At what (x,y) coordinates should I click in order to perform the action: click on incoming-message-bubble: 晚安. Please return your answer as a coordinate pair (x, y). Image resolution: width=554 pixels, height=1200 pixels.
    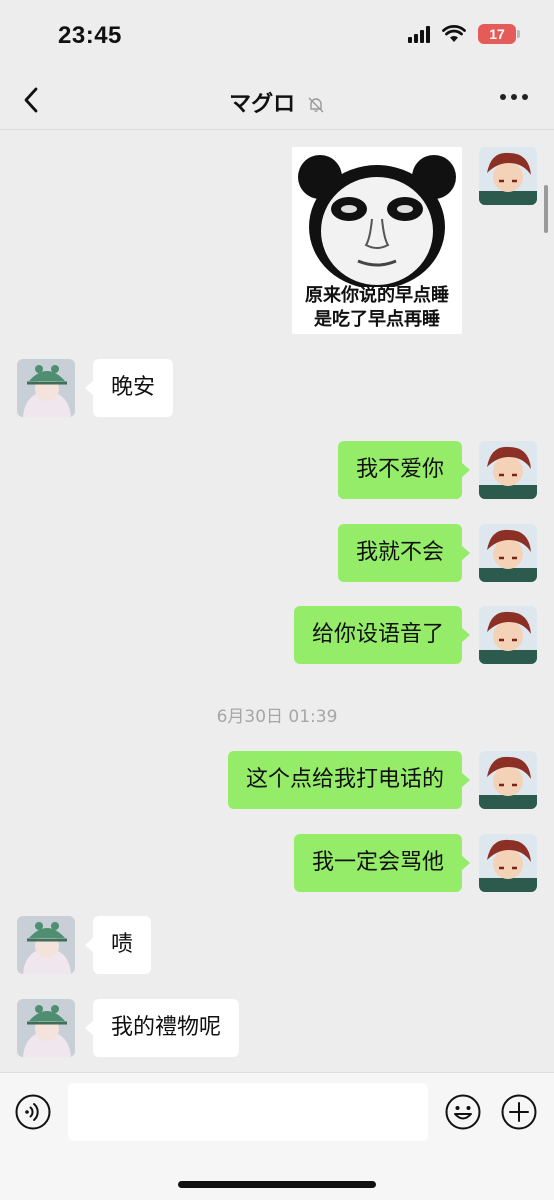
    Looking at the image, I should click on (129, 388).